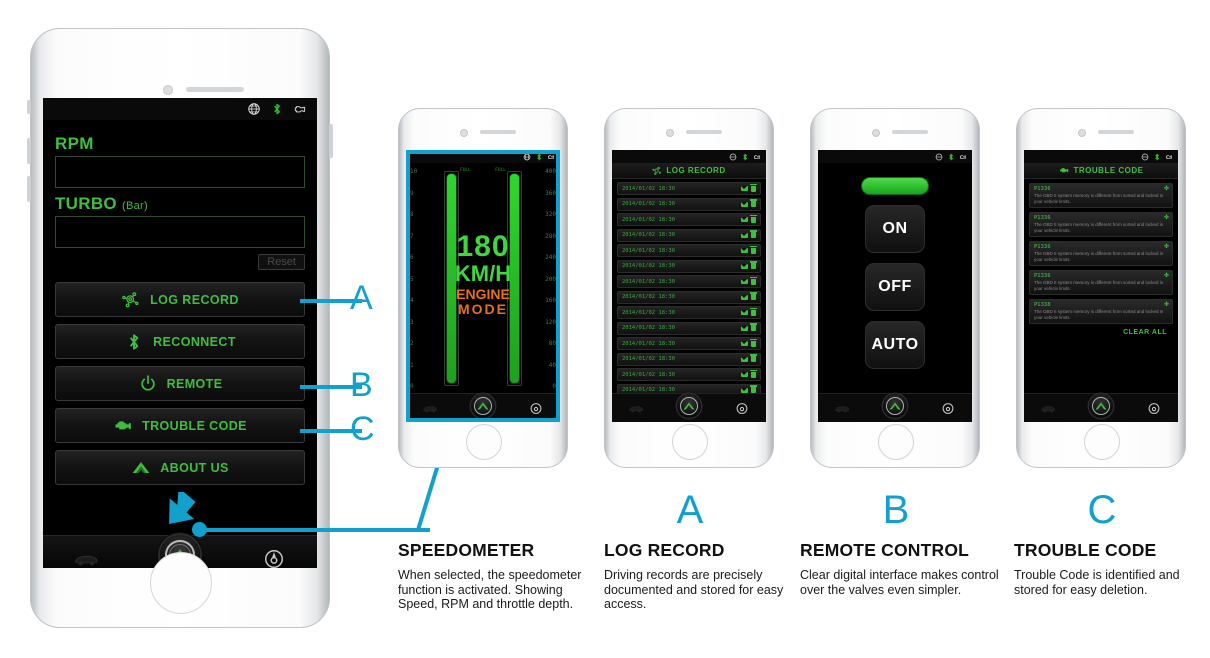 Image resolution: width=1210 pixels, height=658 pixels. I want to click on rpm-gauge-box, so click(180, 172).